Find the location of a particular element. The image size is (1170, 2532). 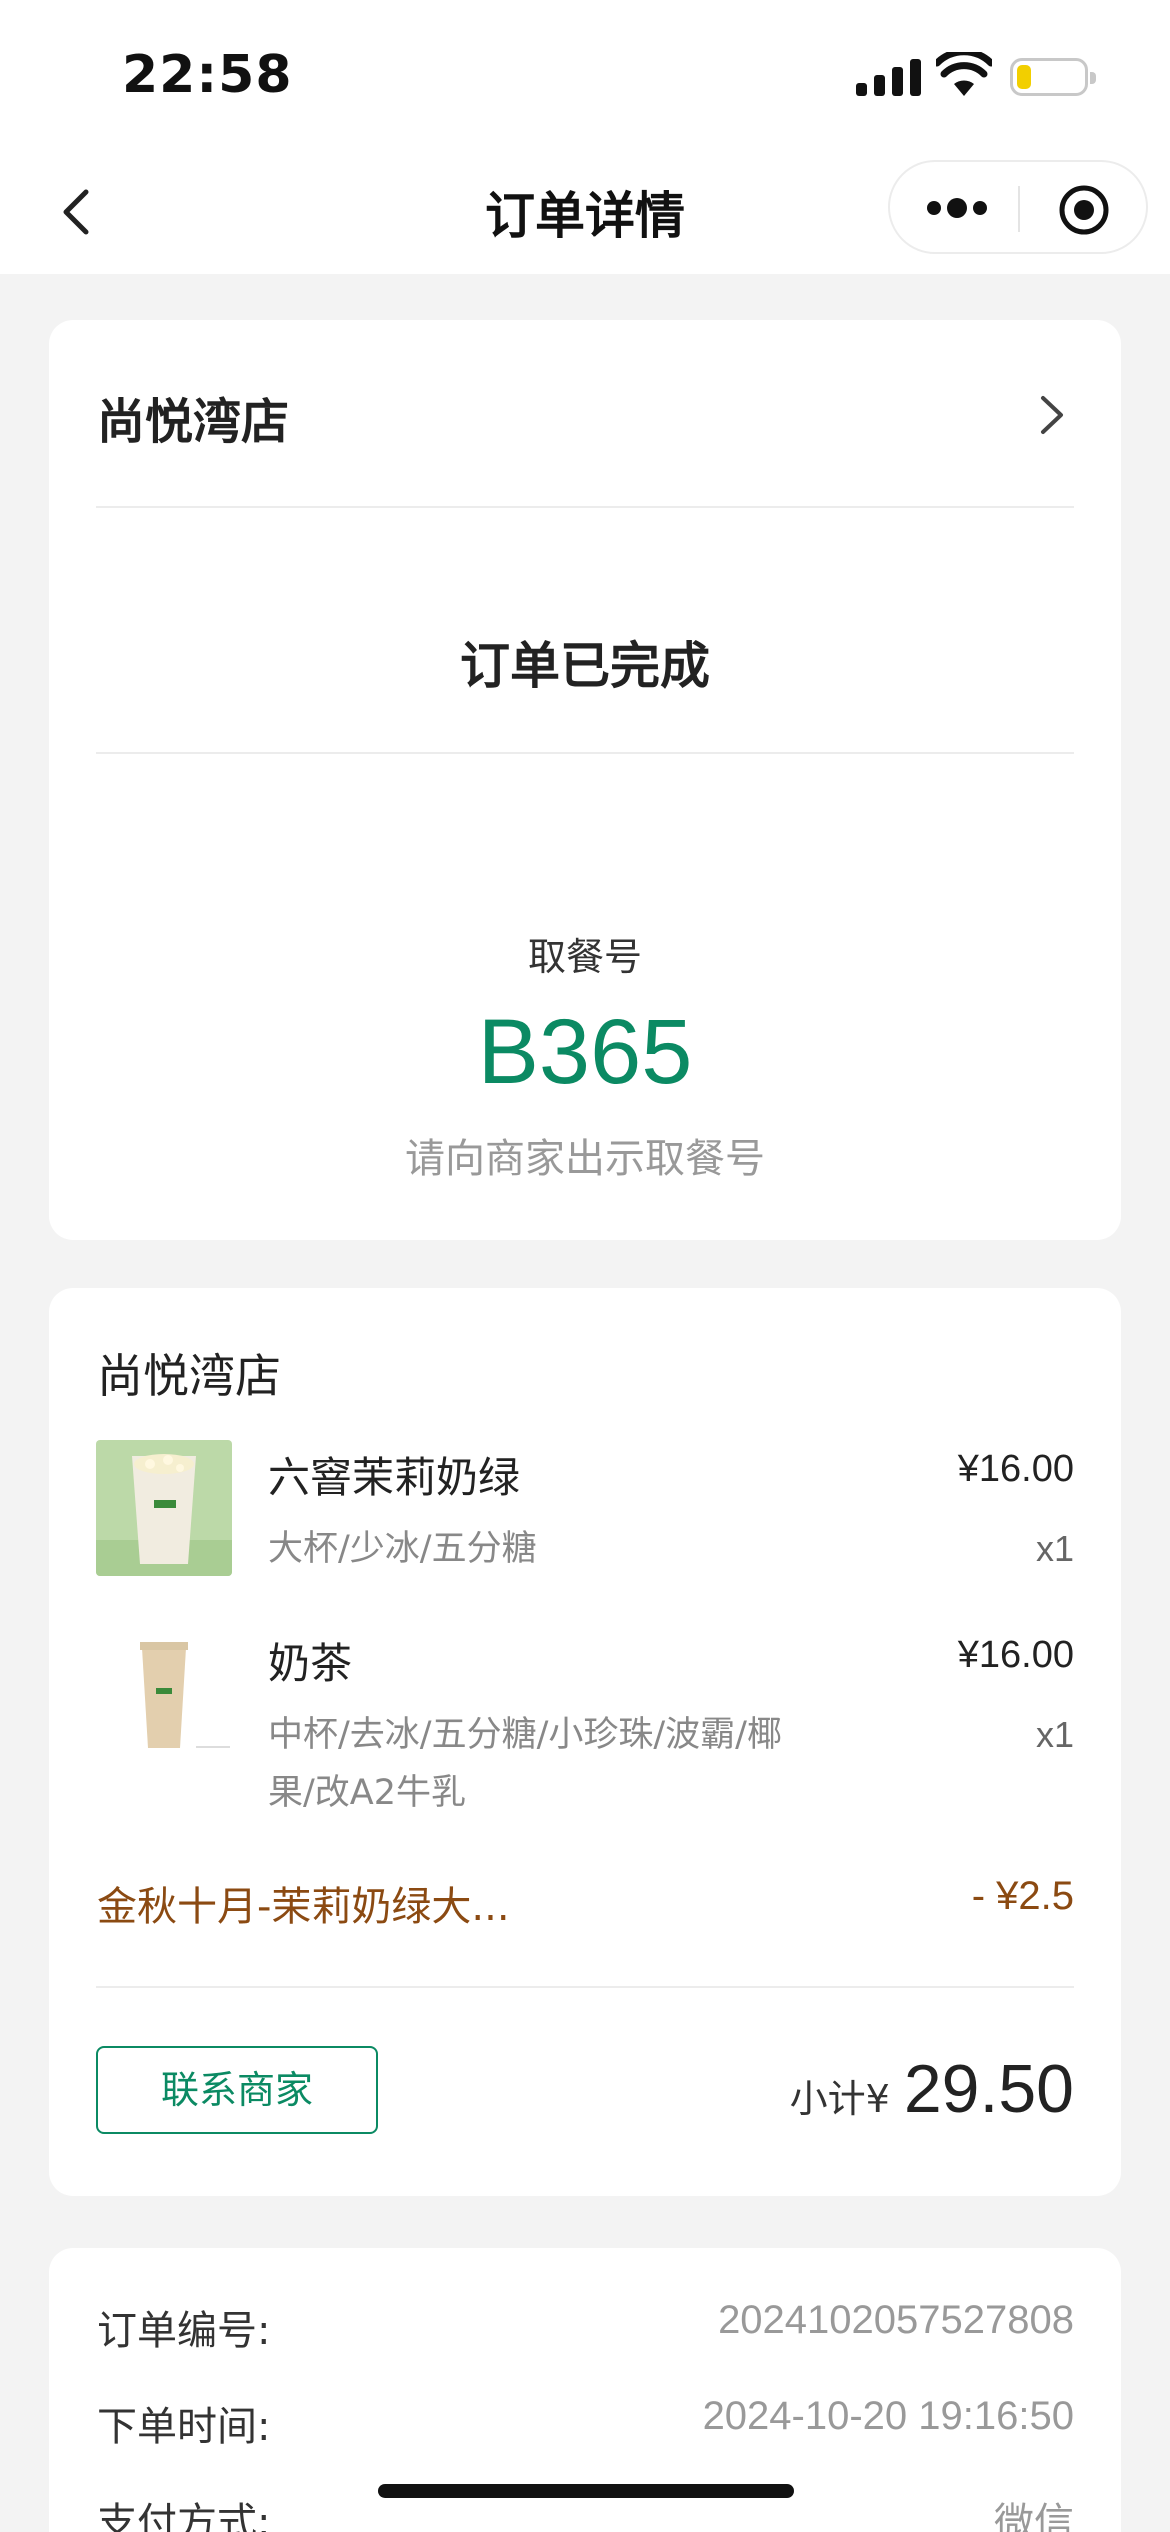

subtotal-label: 小计¥ is located at coordinates (839, 2099).